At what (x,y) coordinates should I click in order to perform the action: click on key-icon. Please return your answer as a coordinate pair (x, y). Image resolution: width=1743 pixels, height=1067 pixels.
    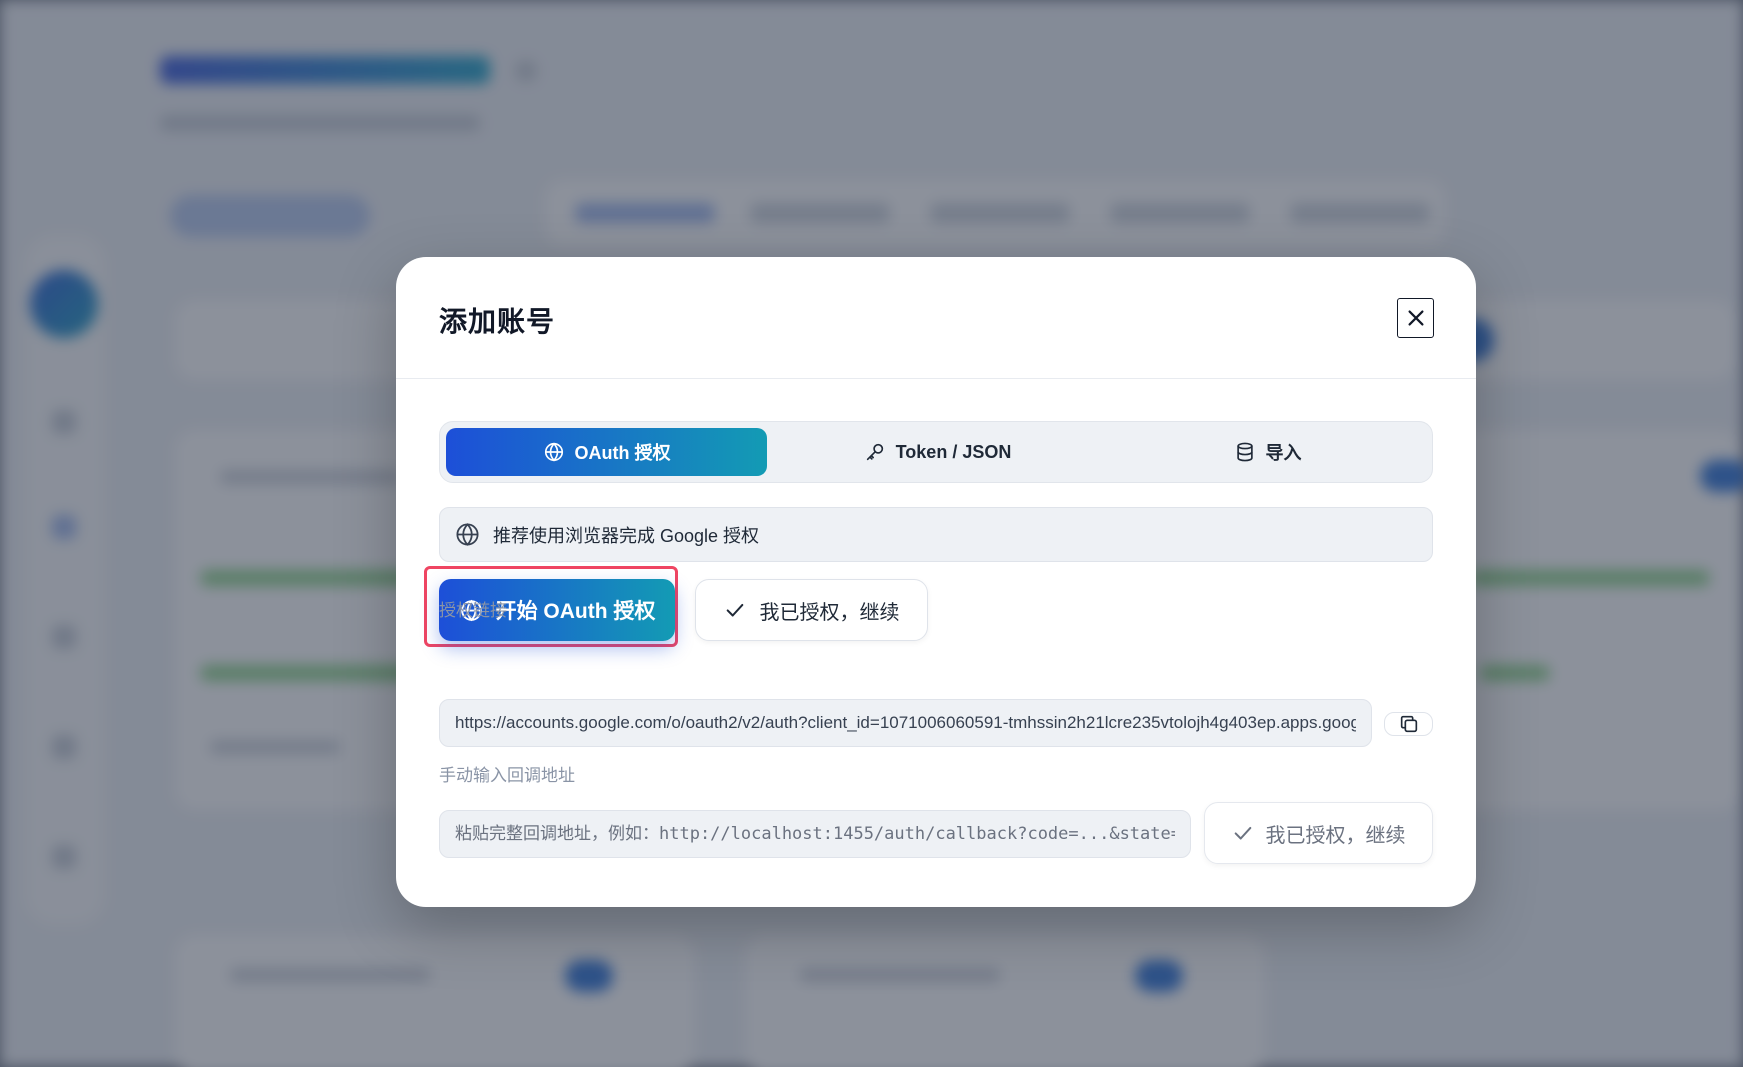
    Looking at the image, I should click on (874, 452).